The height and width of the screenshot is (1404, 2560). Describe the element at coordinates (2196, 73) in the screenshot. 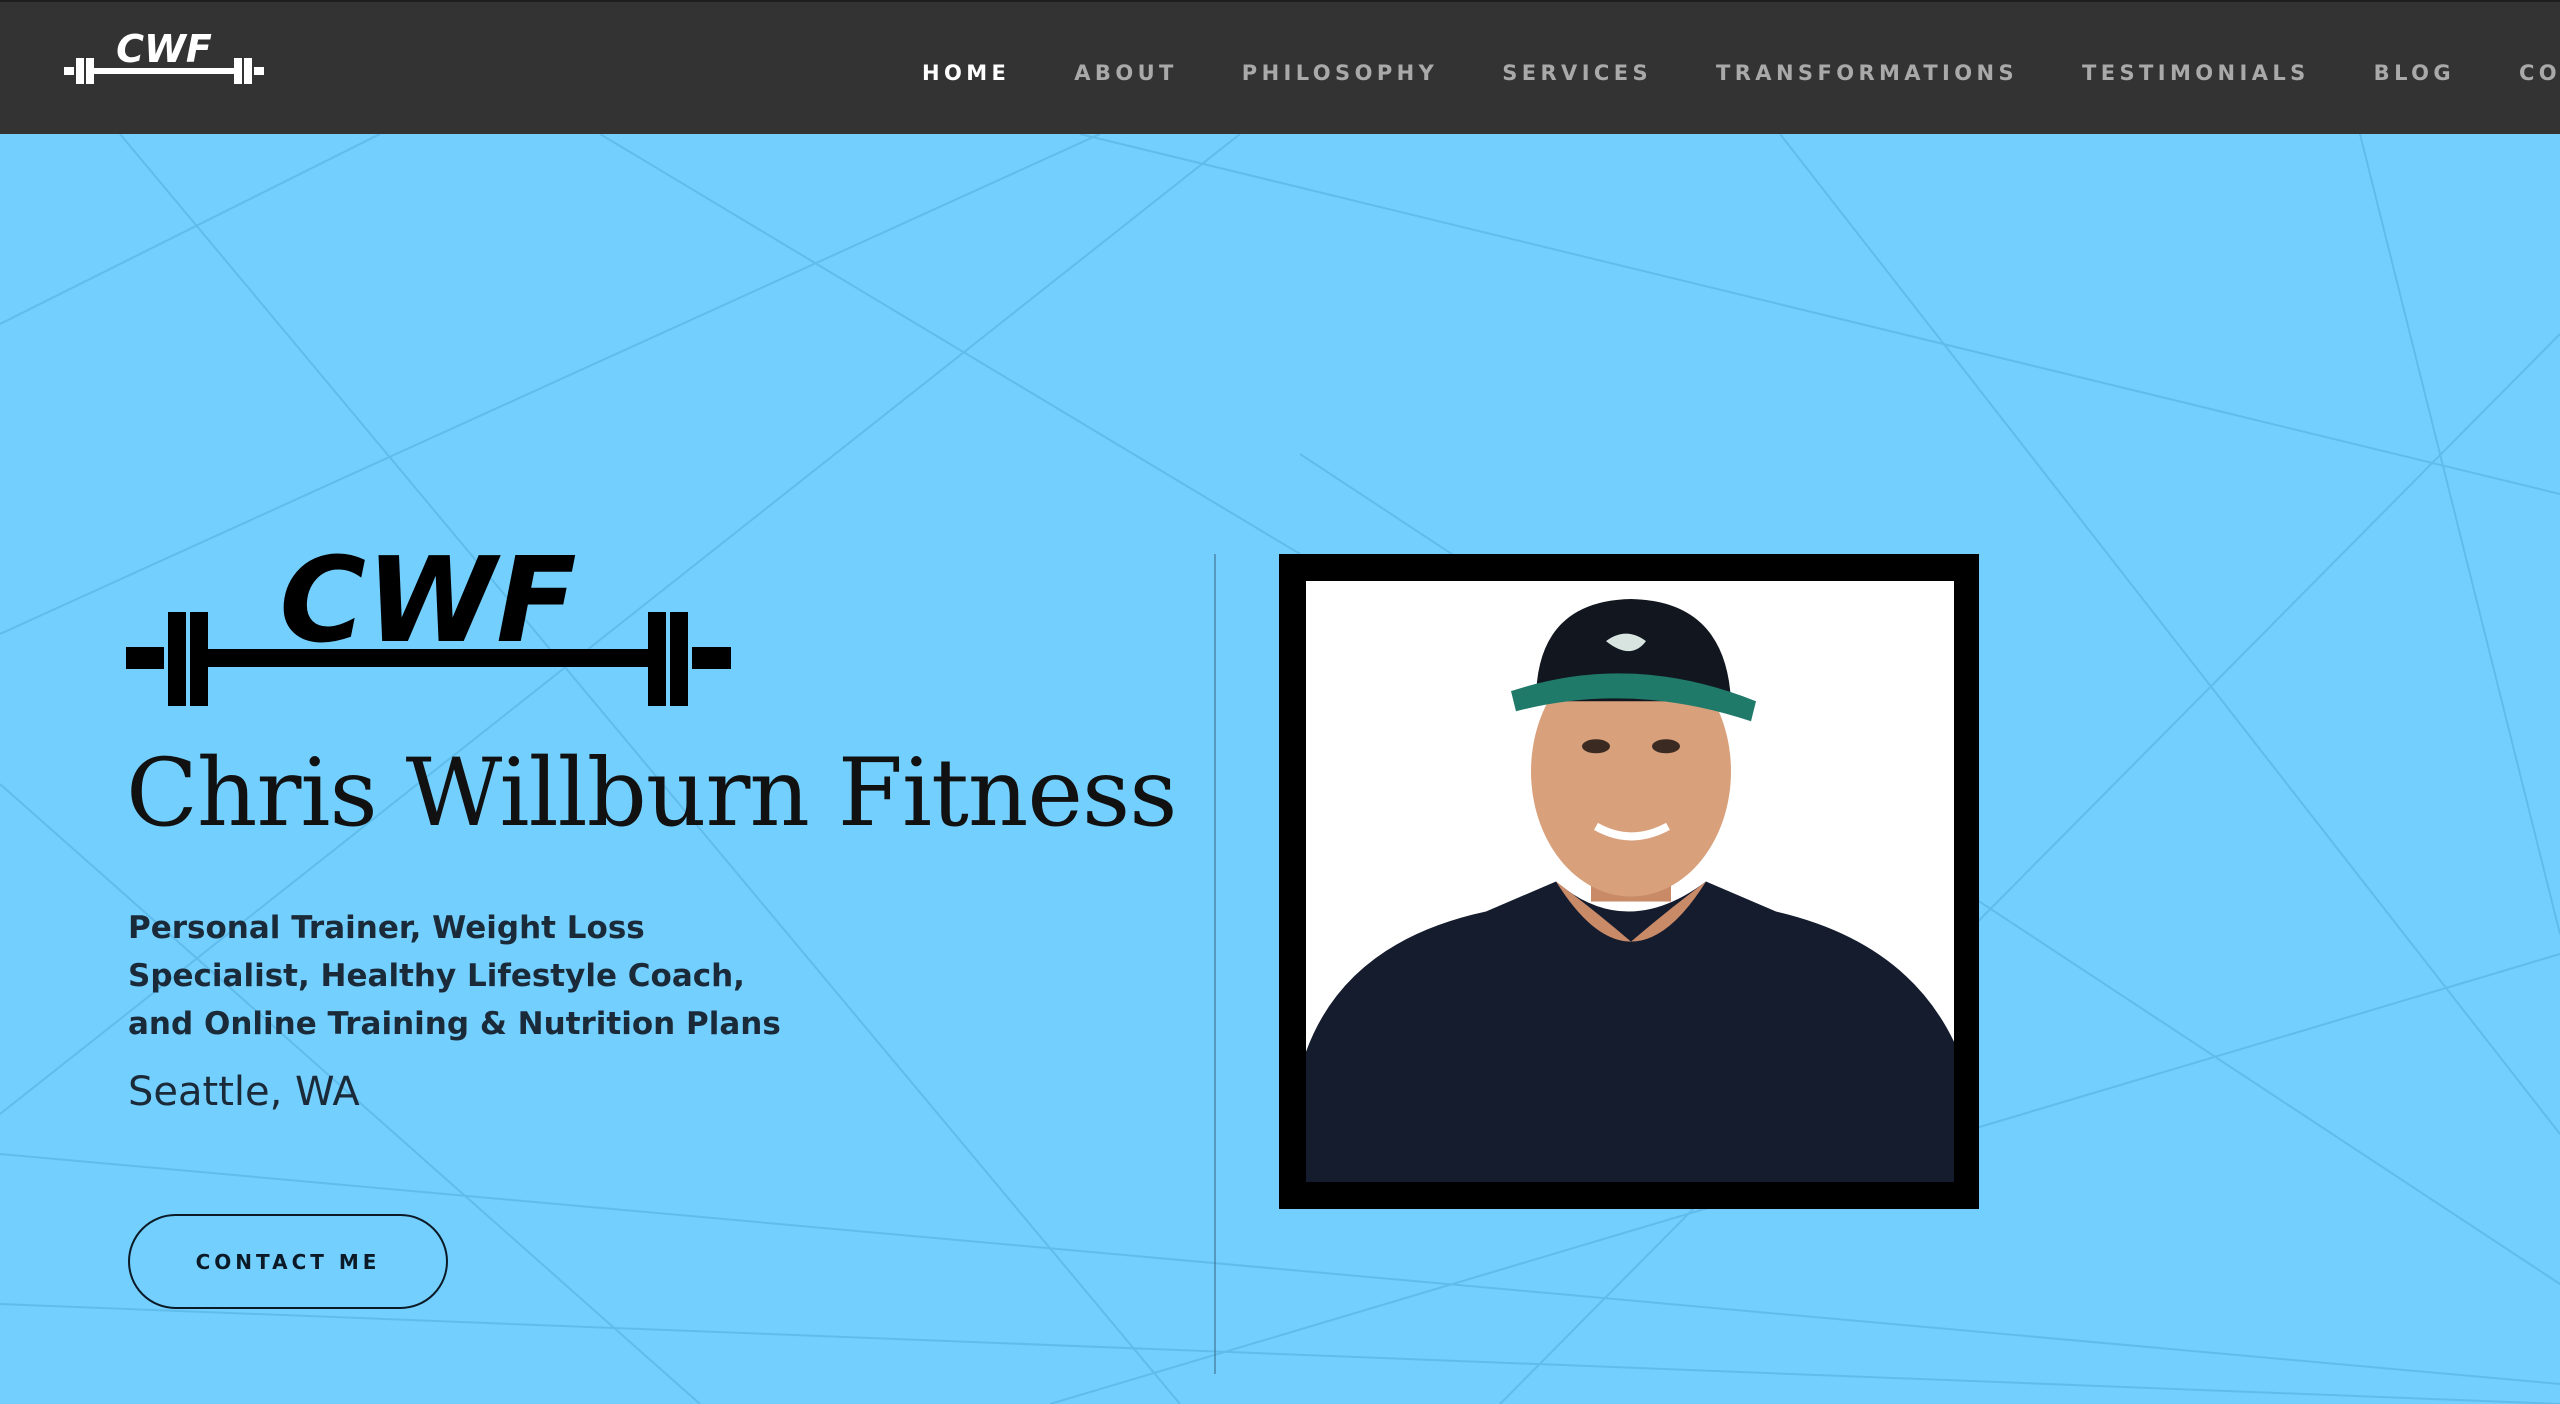

I see `nav-item-testimonials: TESTIMONIALS` at that location.